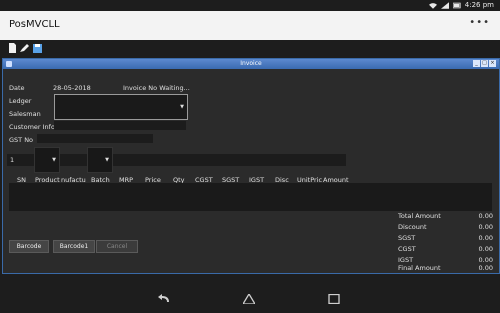 This screenshot has width=500, height=313. I want to click on summary-label: Total Amount, so click(419, 216).